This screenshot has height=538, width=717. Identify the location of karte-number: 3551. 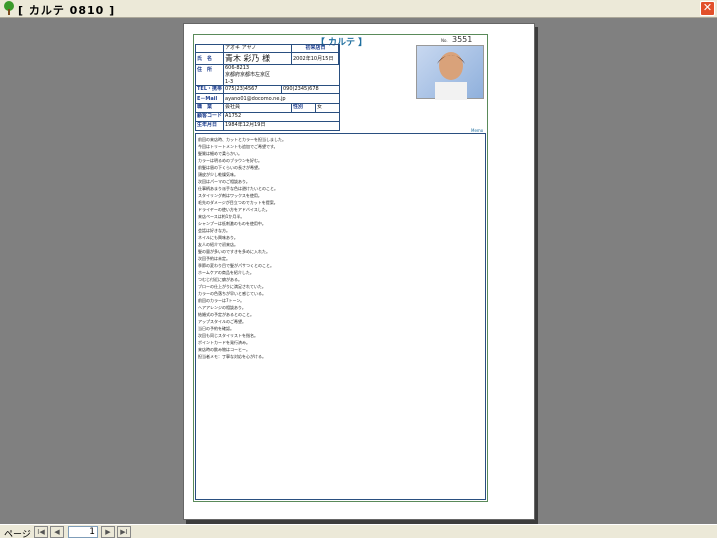
(462, 39).